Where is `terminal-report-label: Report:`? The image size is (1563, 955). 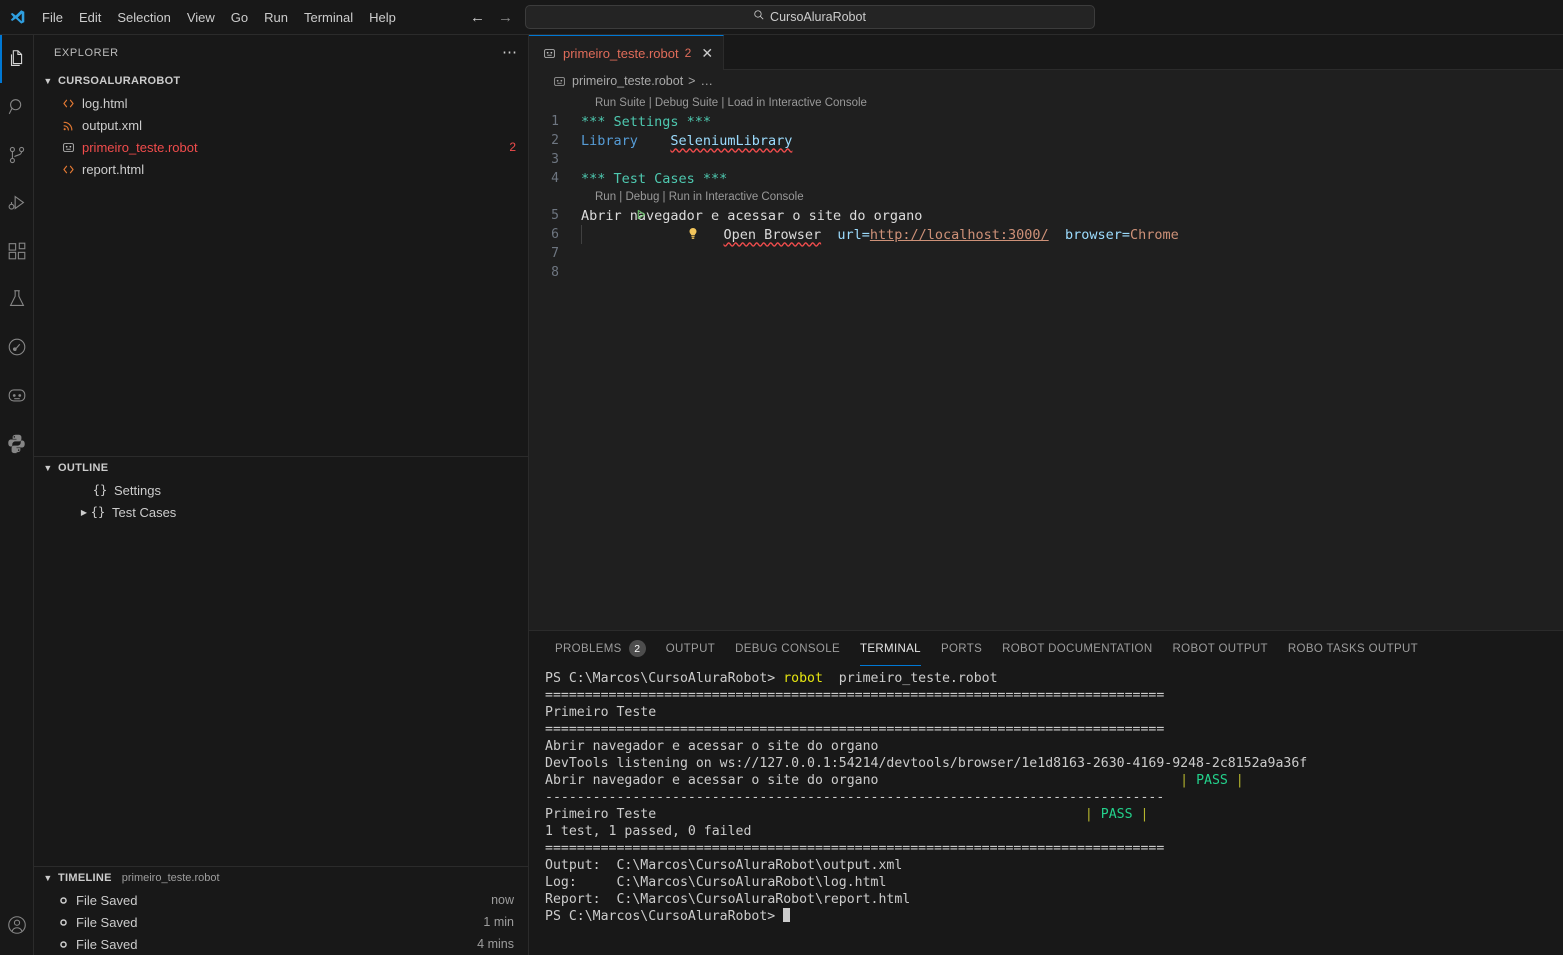 terminal-report-label: Report: is located at coordinates (581, 899).